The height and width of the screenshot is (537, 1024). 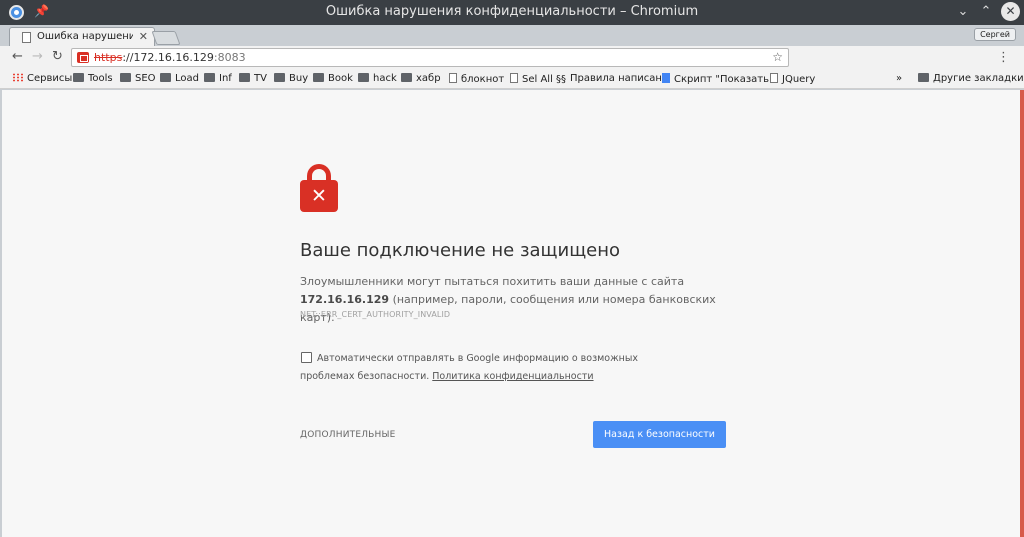 What do you see at coordinates (421, 78) in the screenshot?
I see `bookmark-item: хабр` at bounding box center [421, 78].